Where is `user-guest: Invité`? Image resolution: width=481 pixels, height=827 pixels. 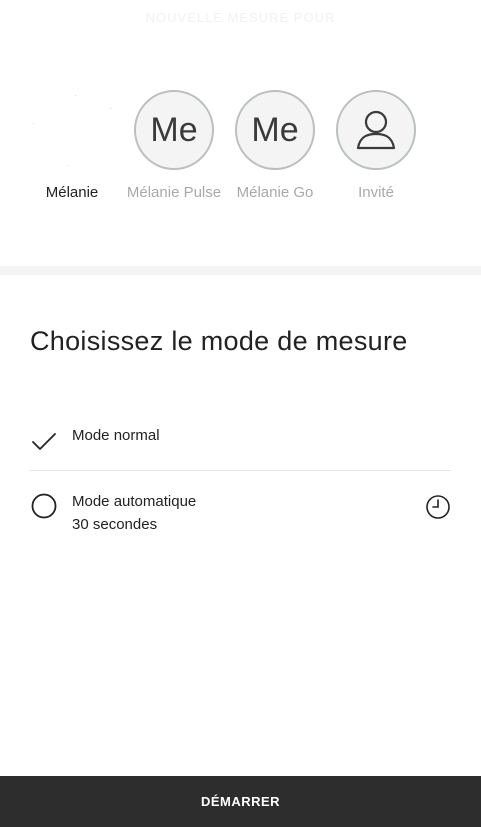
user-guest: Invité is located at coordinates (376, 147).